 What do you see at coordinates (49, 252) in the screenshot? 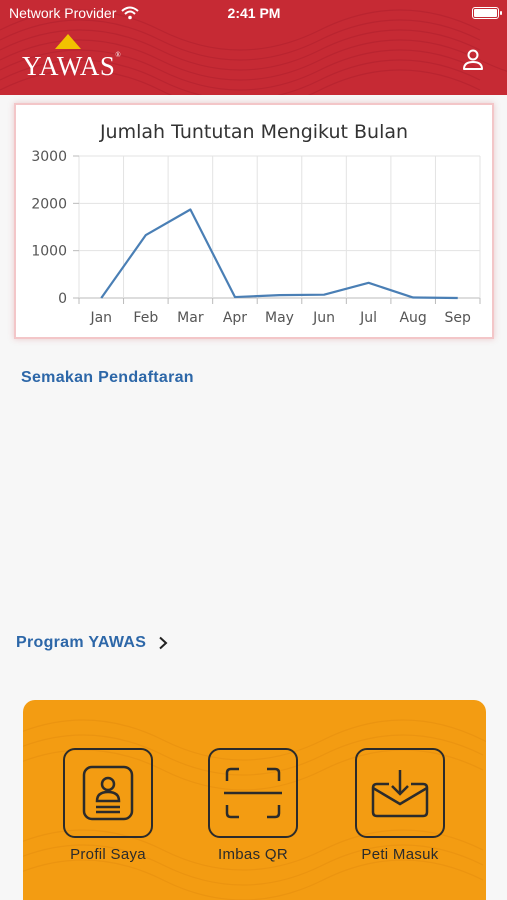
I see `y-tick-label: 1000` at bounding box center [49, 252].